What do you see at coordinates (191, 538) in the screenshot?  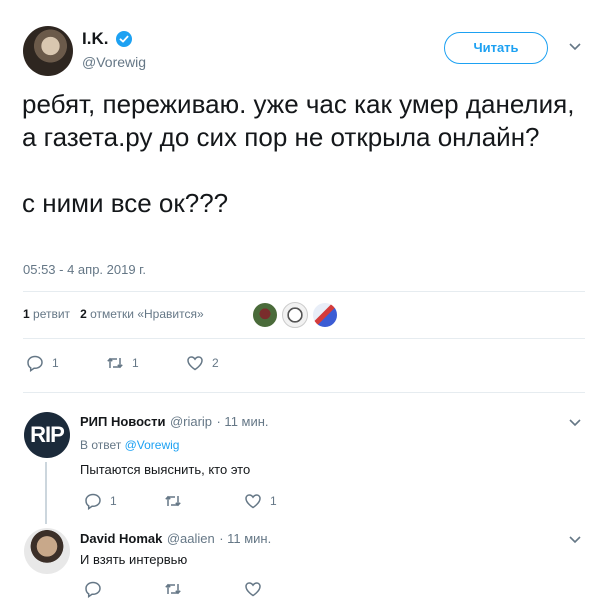 I see `reply-author-handle: @aalien` at bounding box center [191, 538].